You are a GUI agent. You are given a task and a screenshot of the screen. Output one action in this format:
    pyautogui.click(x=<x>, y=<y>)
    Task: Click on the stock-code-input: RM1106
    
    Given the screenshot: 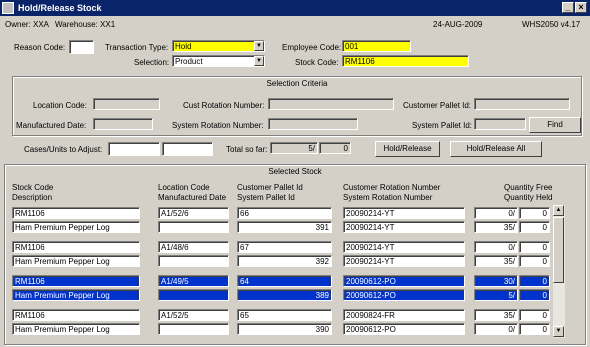 What is the action you would take?
    pyautogui.click(x=405, y=61)
    